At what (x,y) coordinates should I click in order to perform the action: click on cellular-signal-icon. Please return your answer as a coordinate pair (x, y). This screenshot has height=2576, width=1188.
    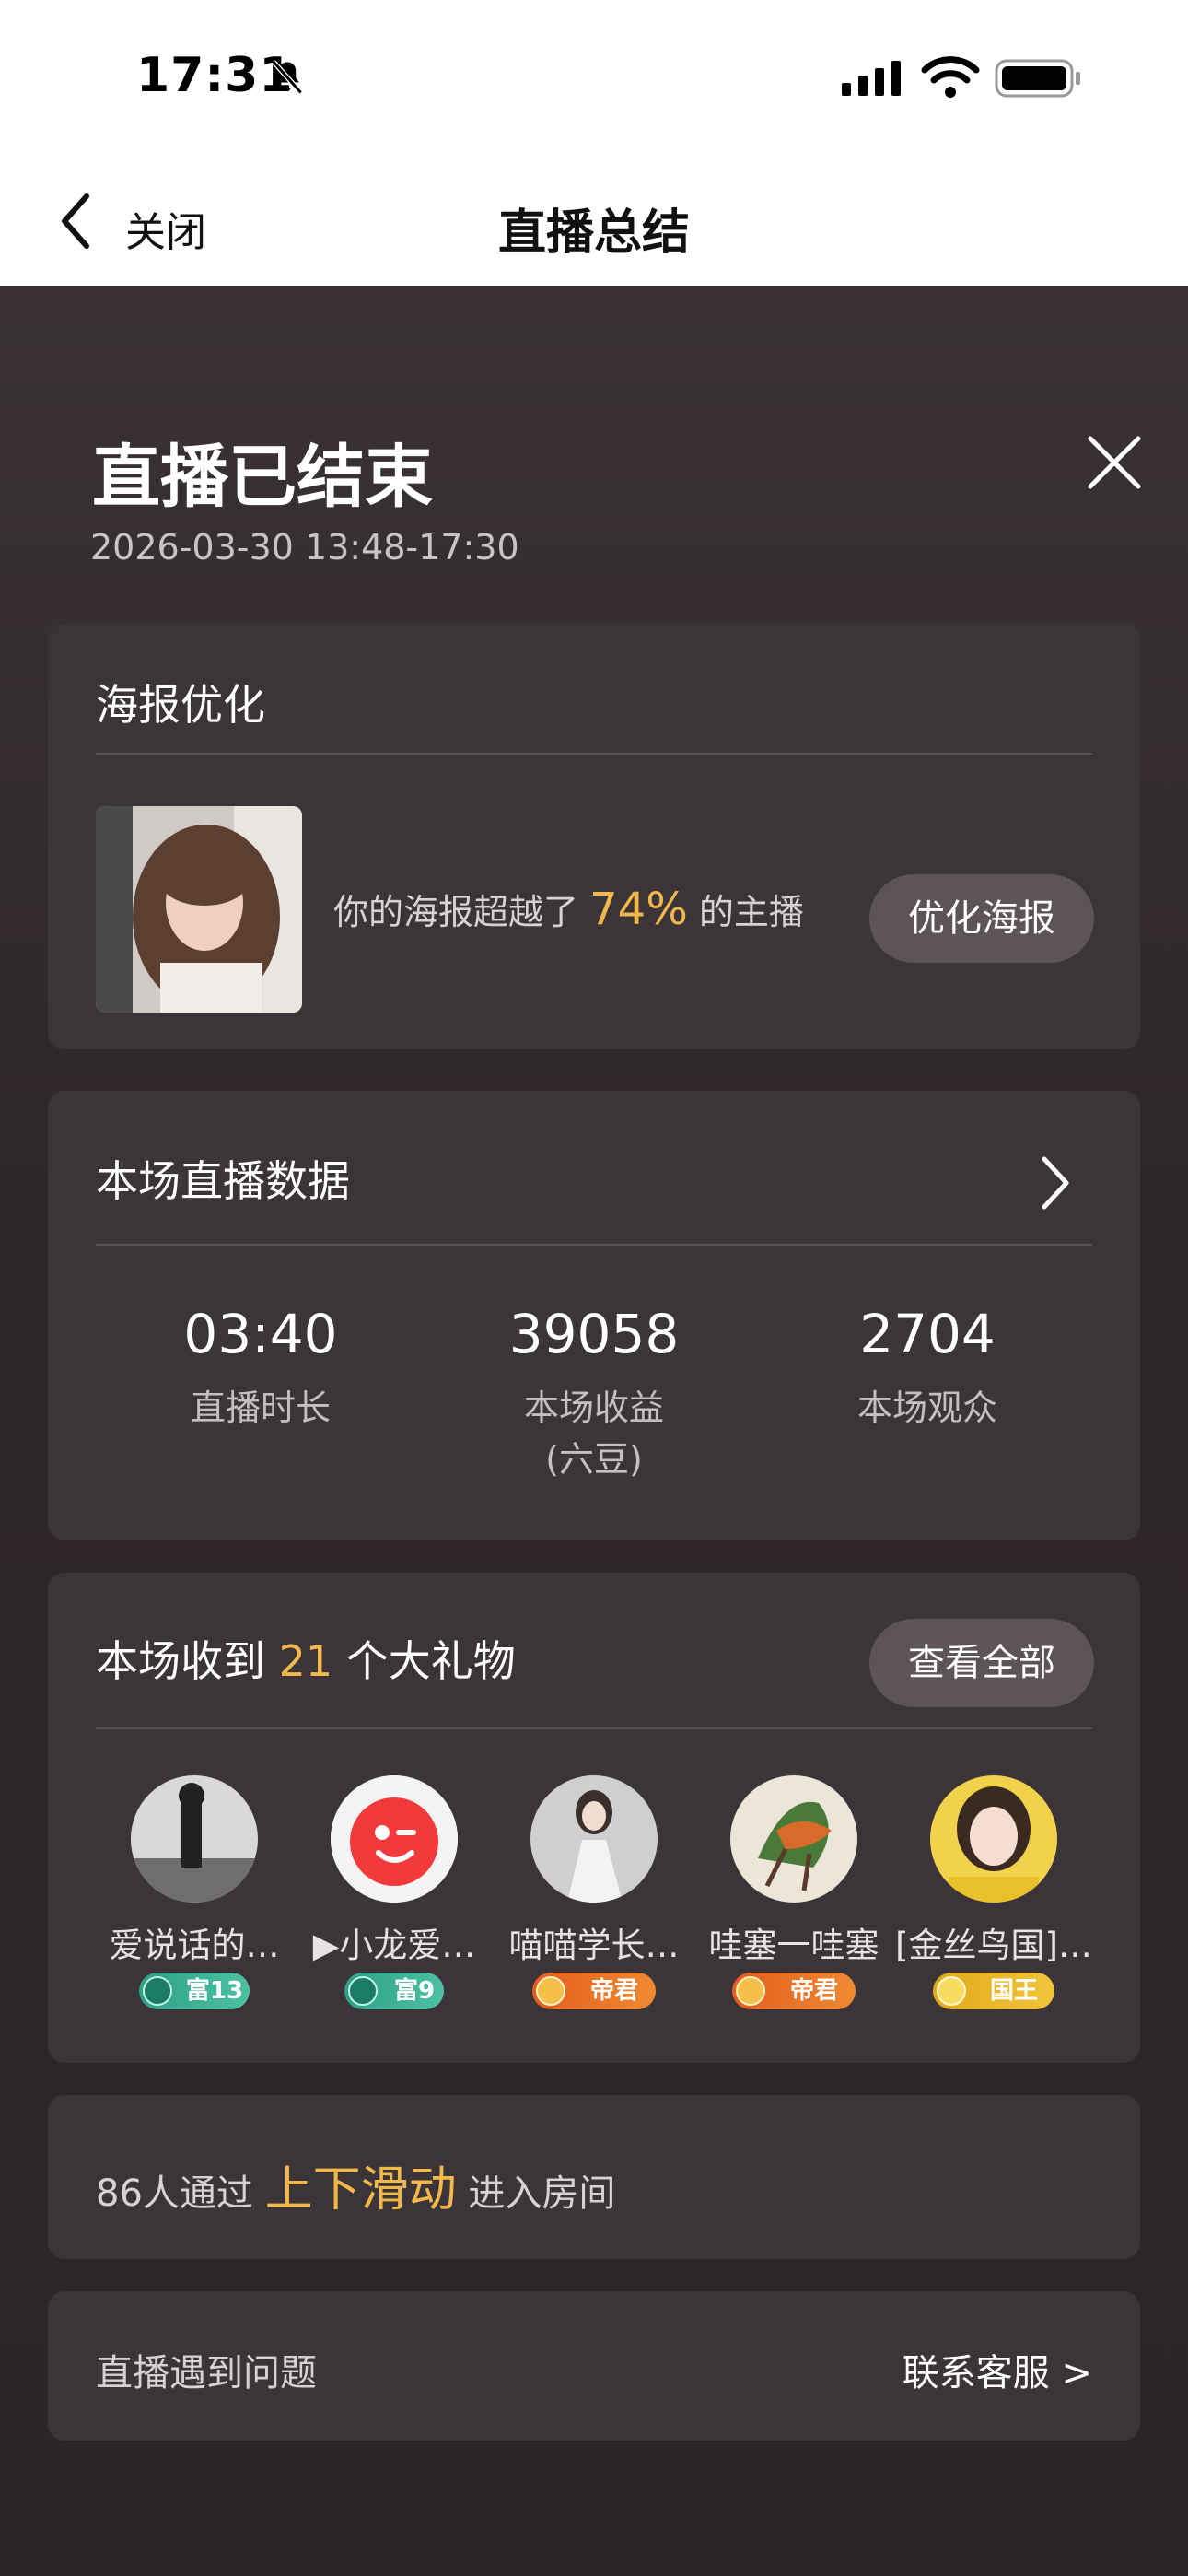
    Looking at the image, I should click on (871, 78).